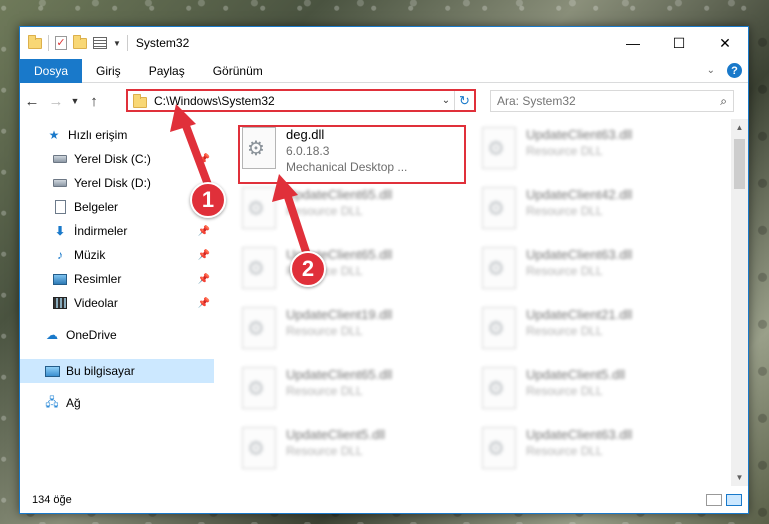  I want to click on drive-icon, so click(60, 159).